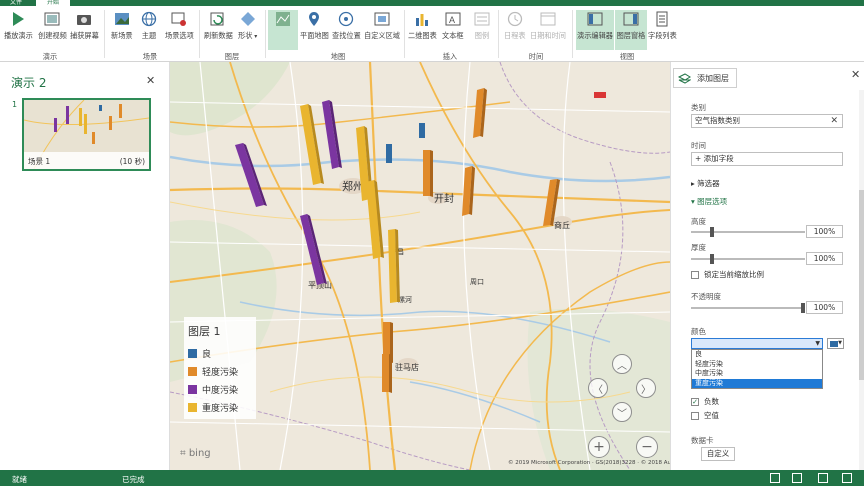 Image resolution: width=864 pixels, height=486 pixels. I want to click on group-label-scene: 场景, so click(150, 56).